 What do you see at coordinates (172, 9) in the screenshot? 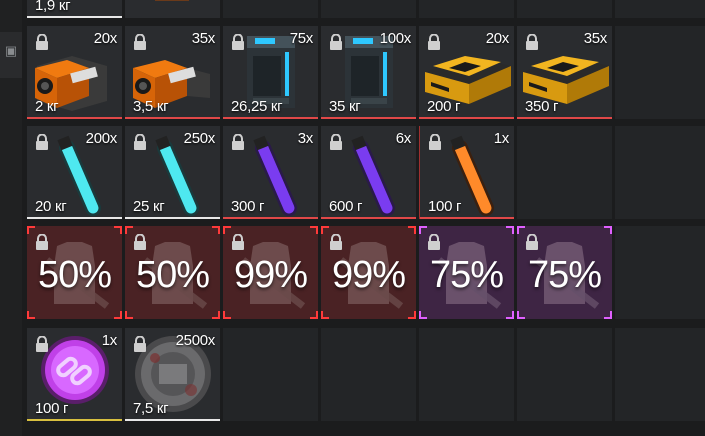
I see `inventory-slot` at bounding box center [172, 9].